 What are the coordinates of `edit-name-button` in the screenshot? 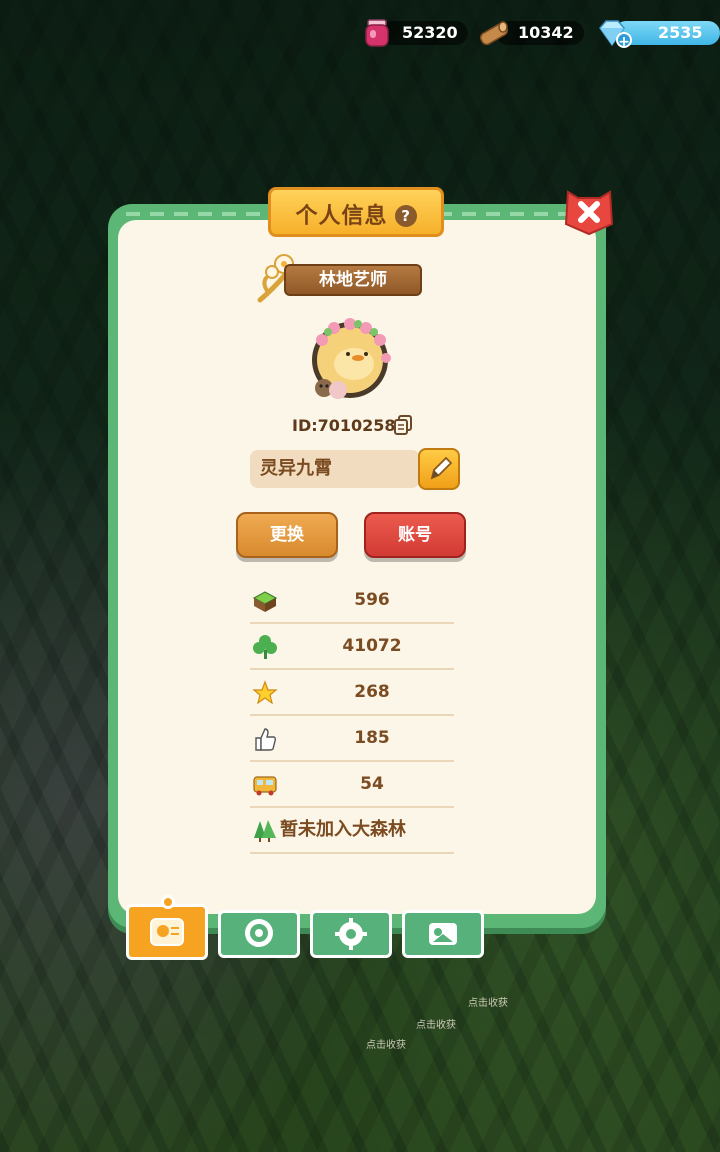 It's located at (439, 469).